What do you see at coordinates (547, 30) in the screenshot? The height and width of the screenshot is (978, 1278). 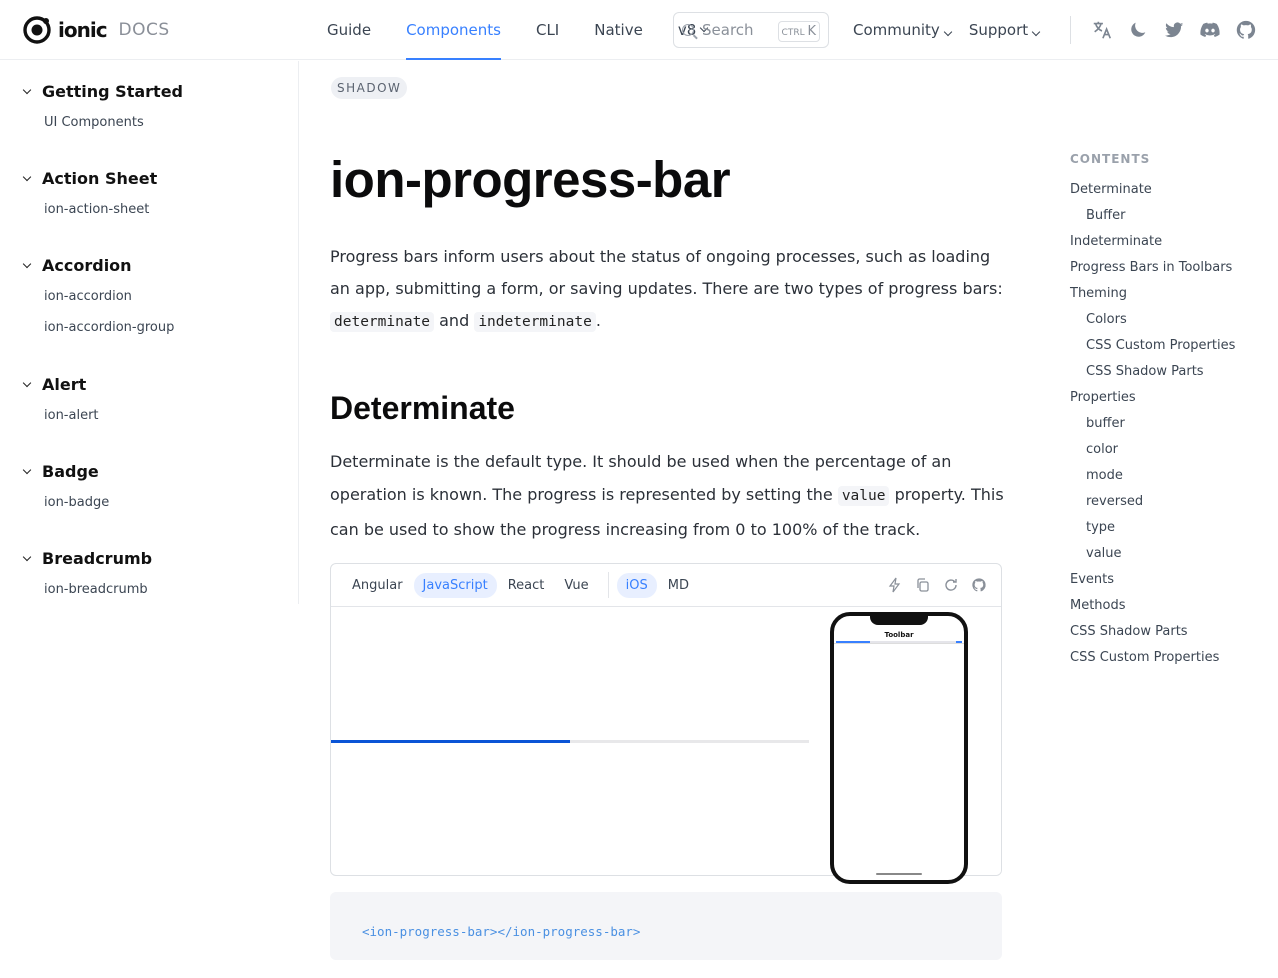 I see `nav-cli: CLI` at bounding box center [547, 30].